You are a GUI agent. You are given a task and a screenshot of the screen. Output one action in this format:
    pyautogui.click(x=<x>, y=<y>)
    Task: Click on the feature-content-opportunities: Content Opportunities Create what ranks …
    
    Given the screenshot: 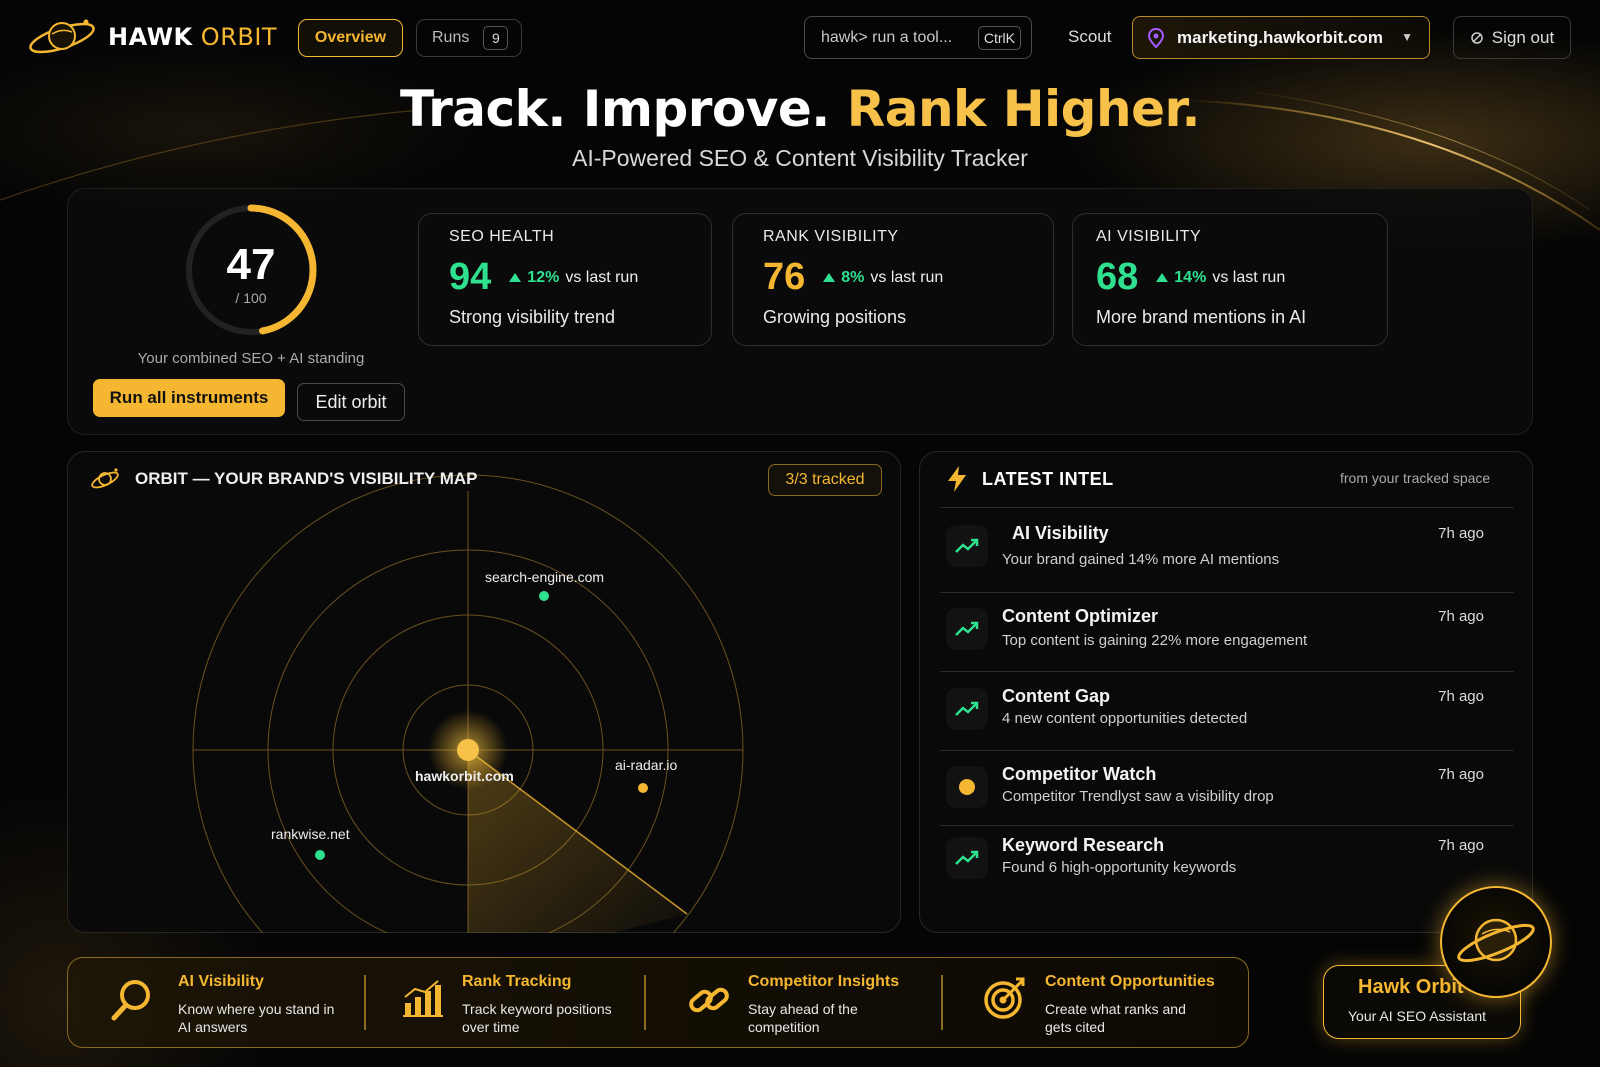 What is the action you would take?
    pyautogui.click(x=1110, y=1002)
    